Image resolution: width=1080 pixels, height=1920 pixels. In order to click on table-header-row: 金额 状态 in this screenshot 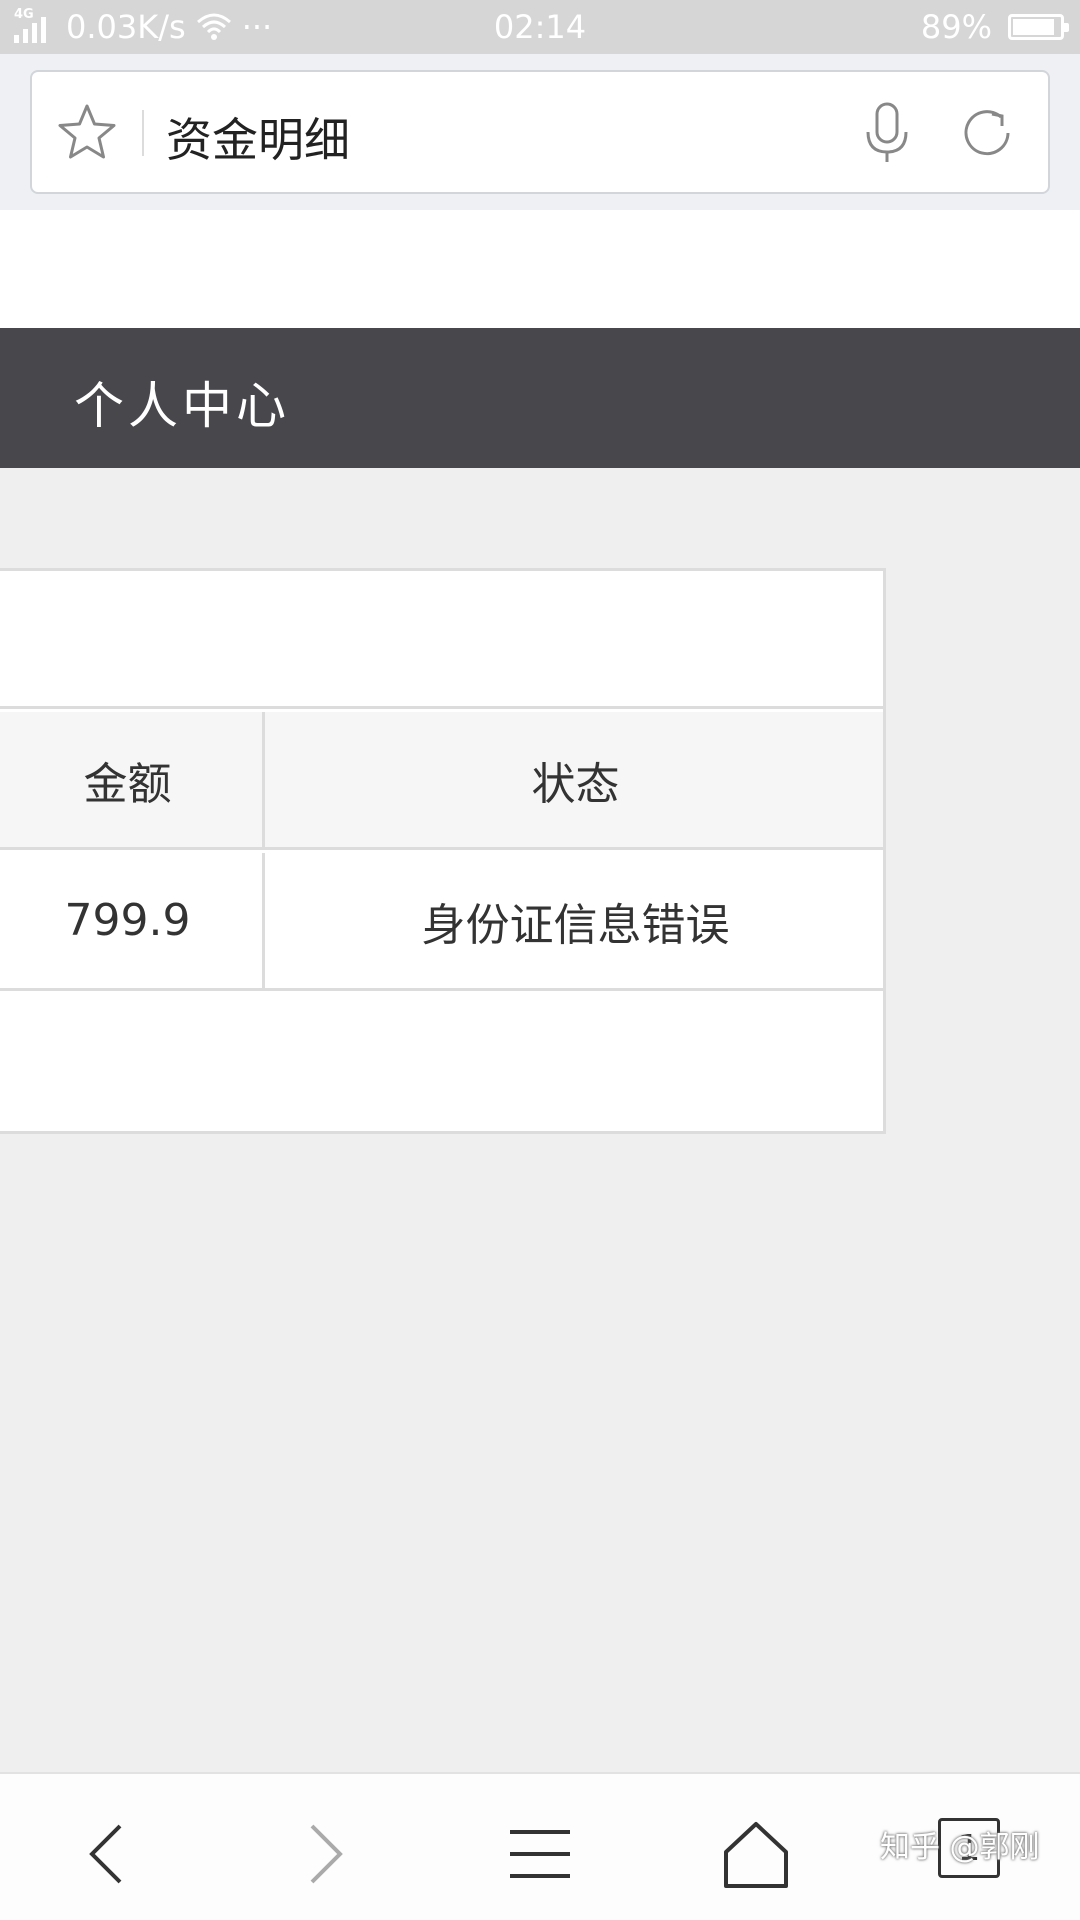, I will do `click(441, 781)`.